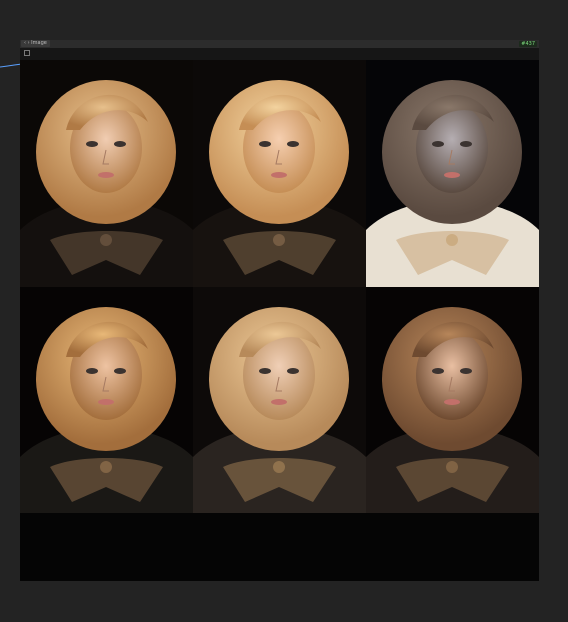  What do you see at coordinates (27, 53) in the screenshot?
I see `grid-view-icon` at bounding box center [27, 53].